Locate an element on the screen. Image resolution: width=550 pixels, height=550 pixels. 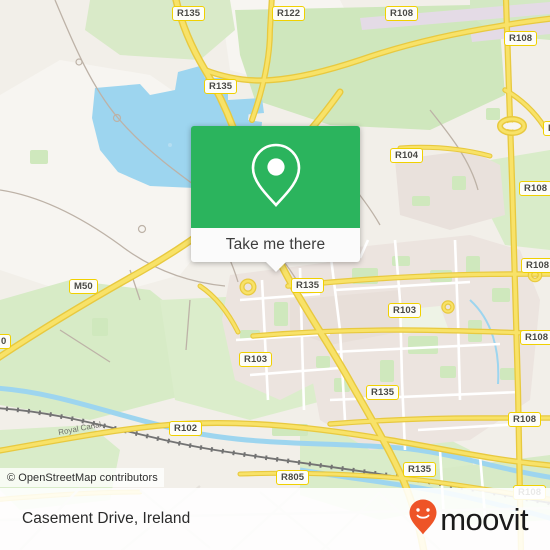
callout-header is located at coordinates (275, 177).